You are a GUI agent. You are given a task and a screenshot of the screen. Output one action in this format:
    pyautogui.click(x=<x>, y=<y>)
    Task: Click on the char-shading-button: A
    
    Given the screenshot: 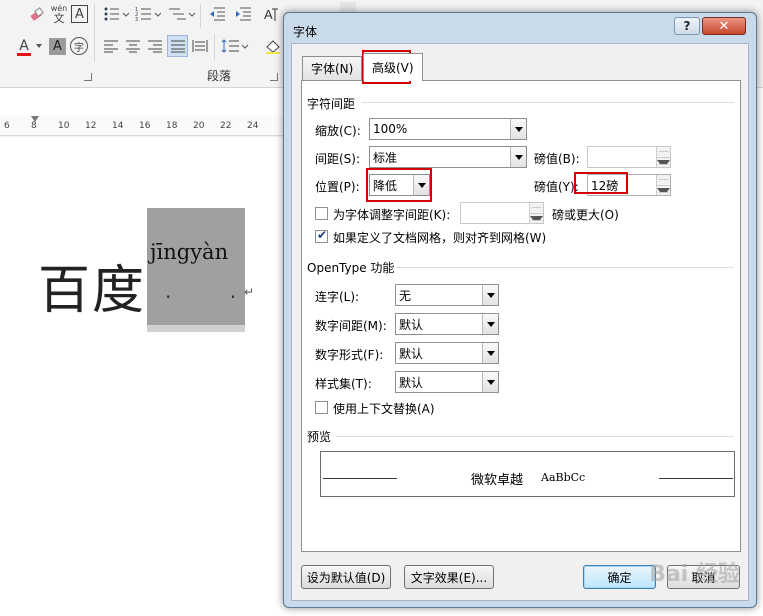 What is the action you would take?
    pyautogui.click(x=57, y=46)
    